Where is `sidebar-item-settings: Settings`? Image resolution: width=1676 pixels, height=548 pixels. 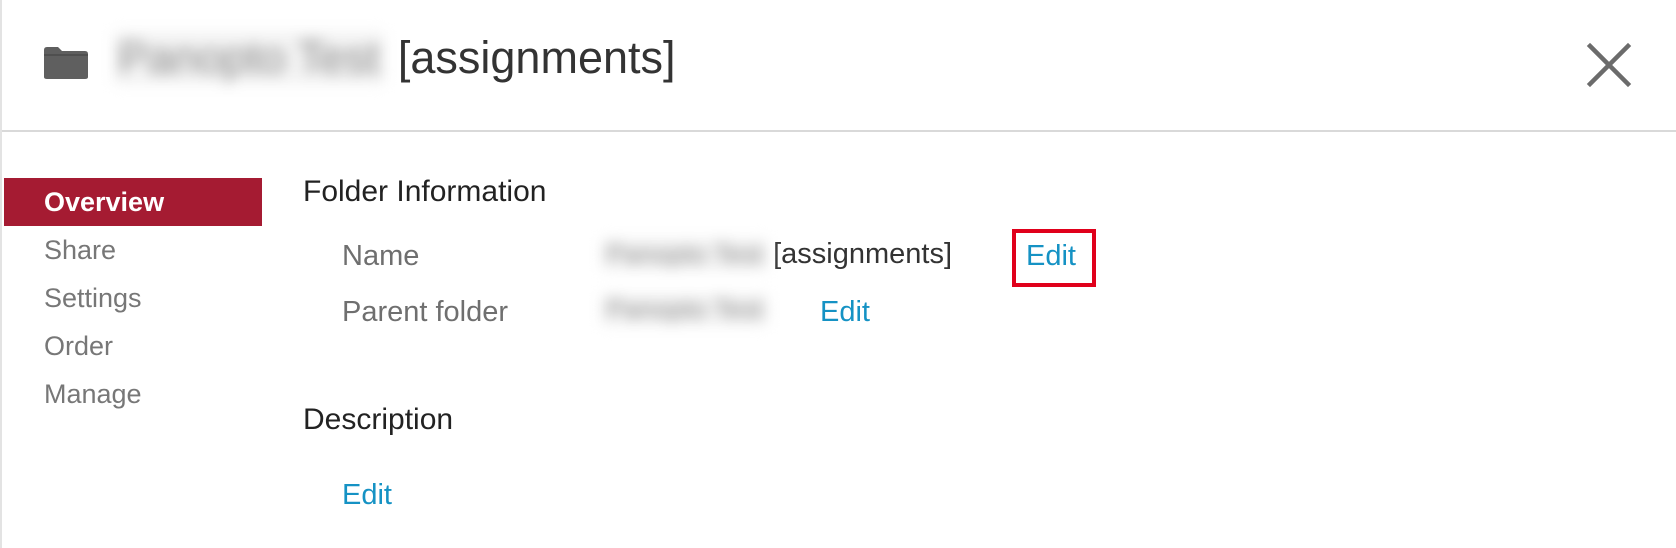
sidebar-item-settings: Settings is located at coordinates (133, 298).